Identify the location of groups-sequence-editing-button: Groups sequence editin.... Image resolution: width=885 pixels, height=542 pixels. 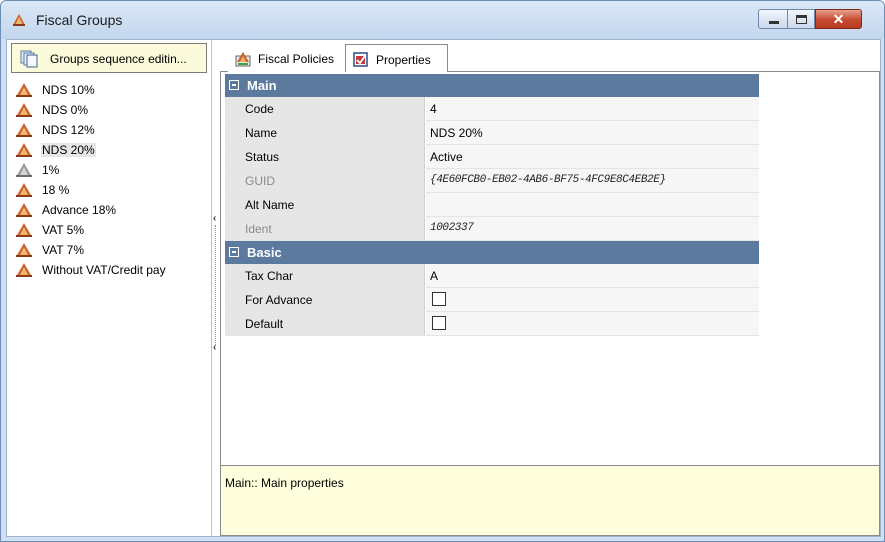
(109, 58).